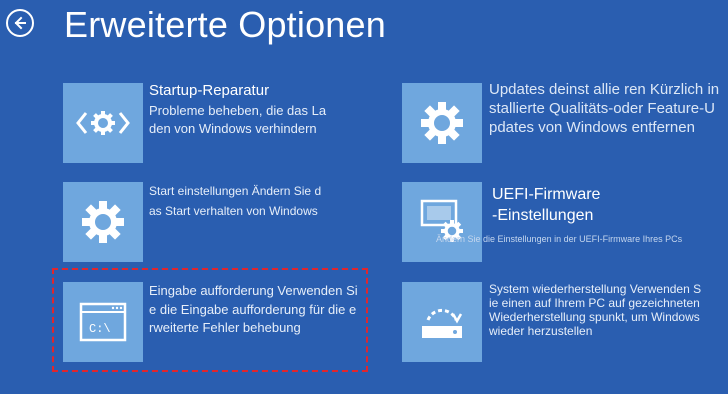 The height and width of the screenshot is (394, 728). Describe the element at coordinates (541, 331) in the screenshot. I see `option-desc-line: wieder herzustellen` at that location.